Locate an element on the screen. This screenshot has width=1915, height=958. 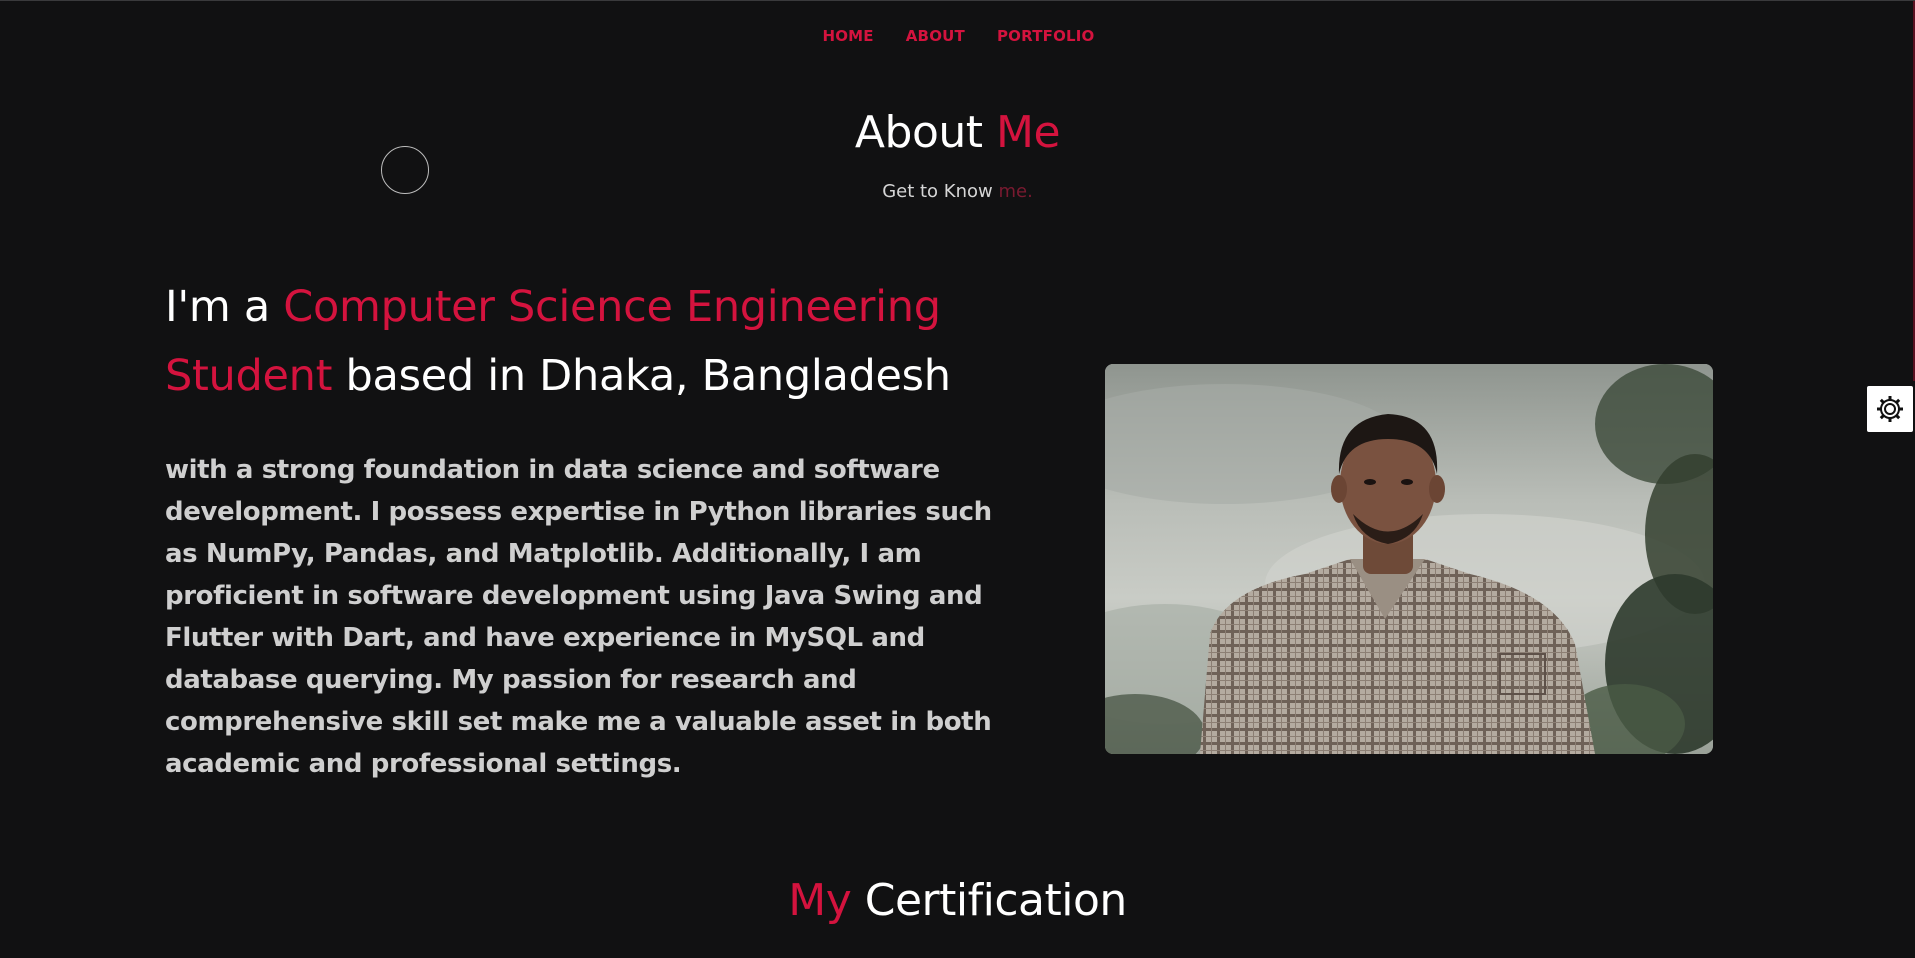
about-title-word: About is located at coordinates (918, 132).